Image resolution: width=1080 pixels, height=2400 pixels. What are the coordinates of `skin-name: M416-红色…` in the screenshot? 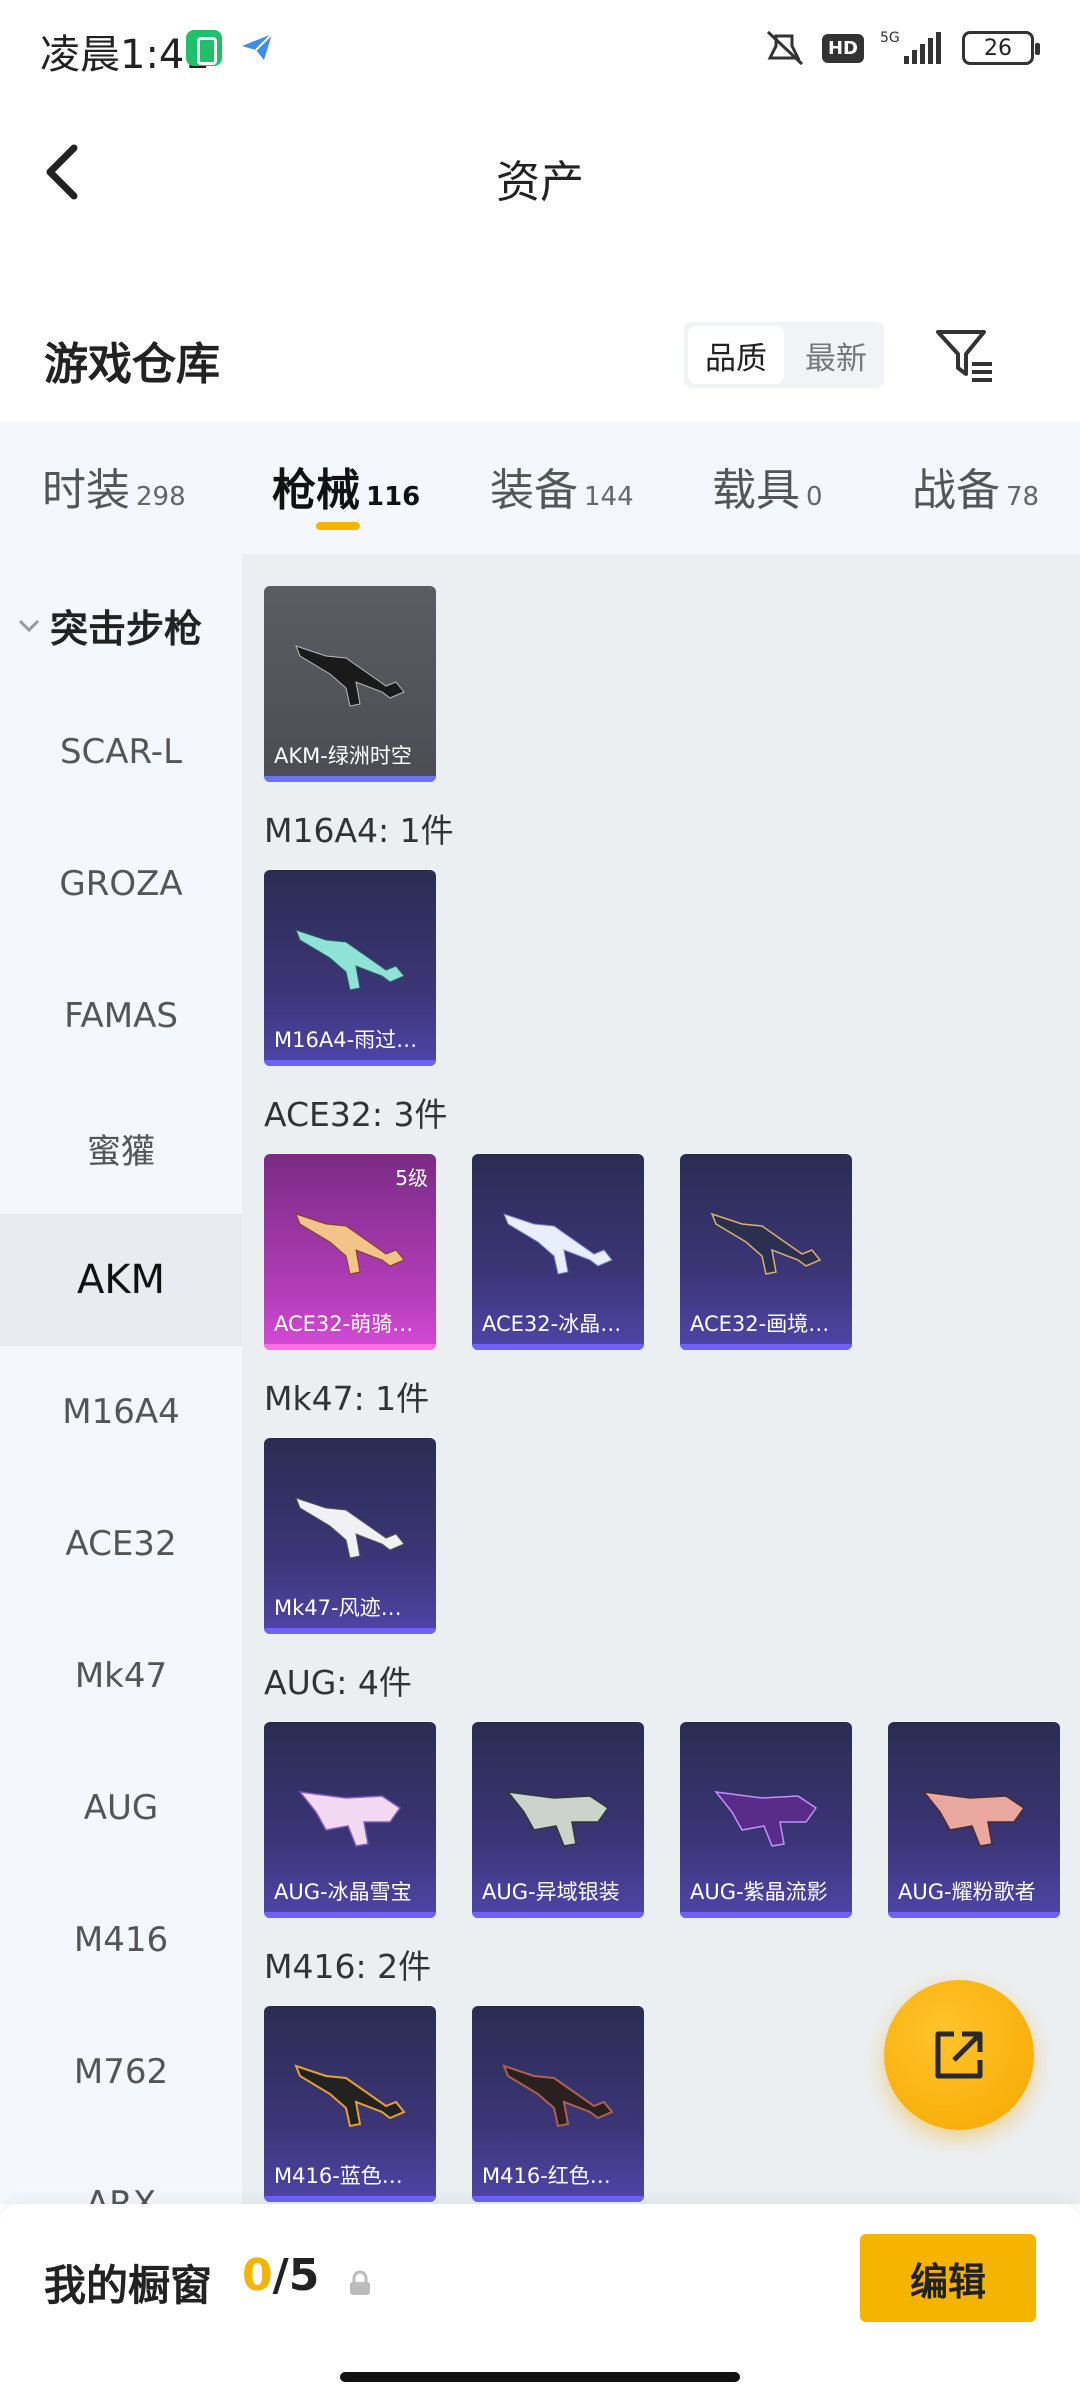 It's located at (546, 2176).